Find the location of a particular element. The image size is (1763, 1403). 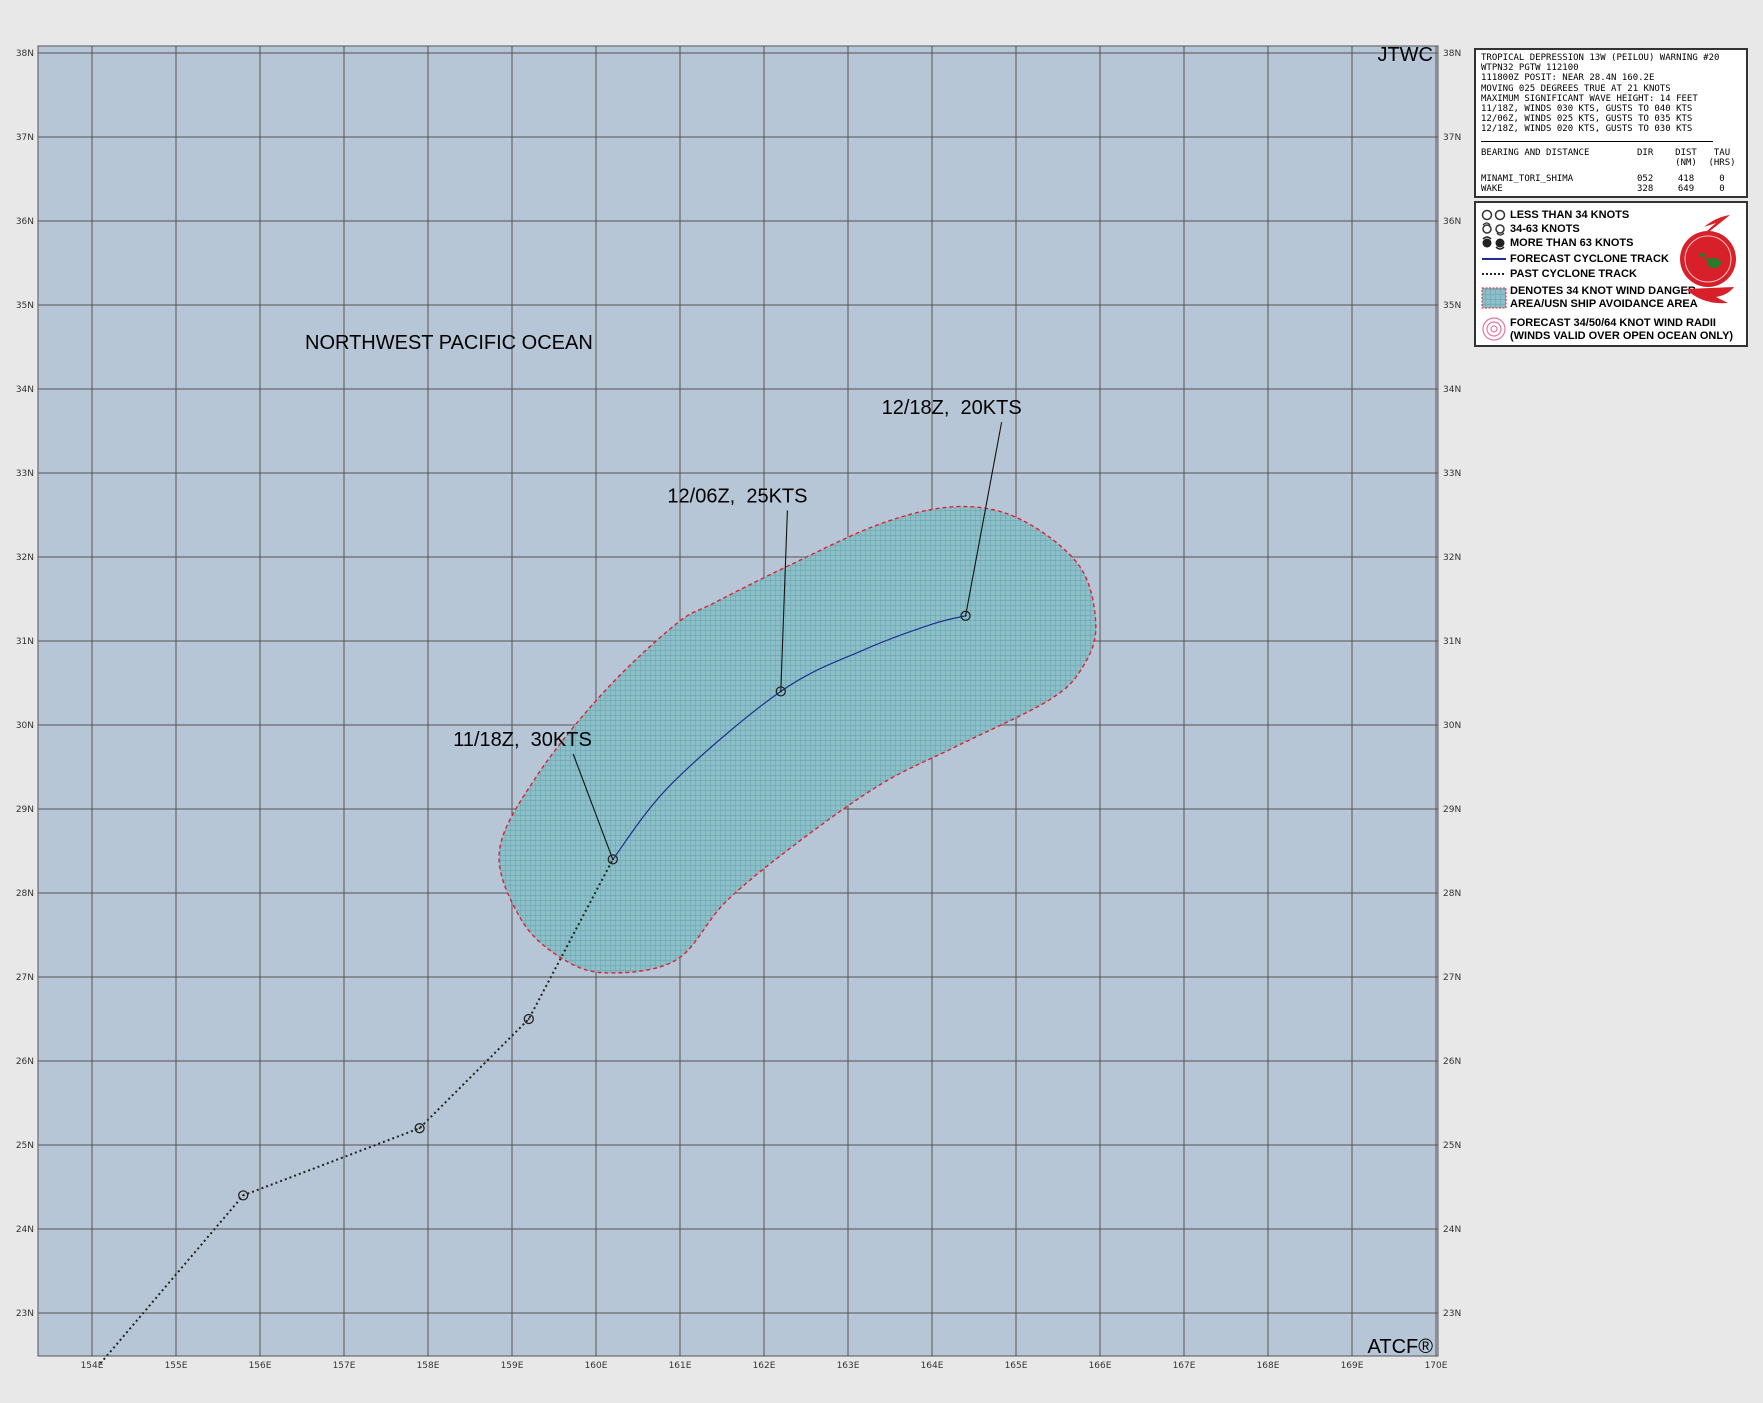

dist-units: (NM) is located at coordinates (1686, 162).